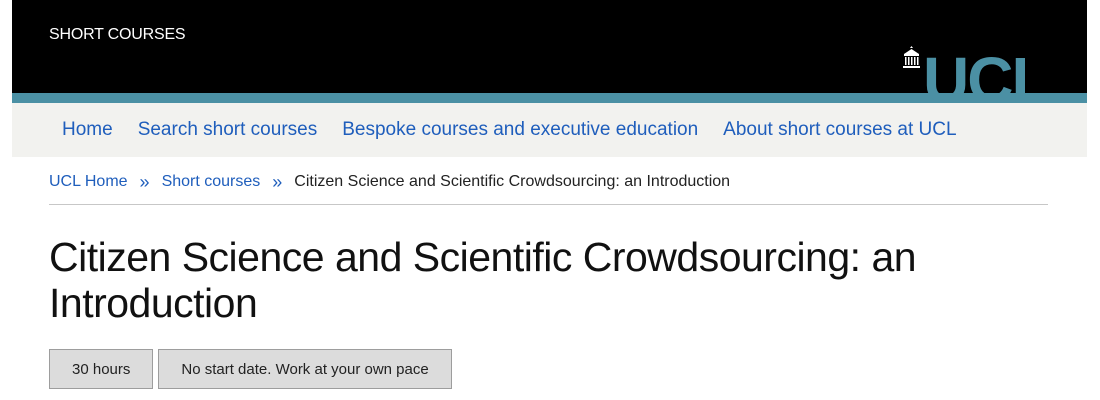 The image size is (1100, 400). I want to click on nav-search-short-courses-link: Search short courses, so click(228, 130).